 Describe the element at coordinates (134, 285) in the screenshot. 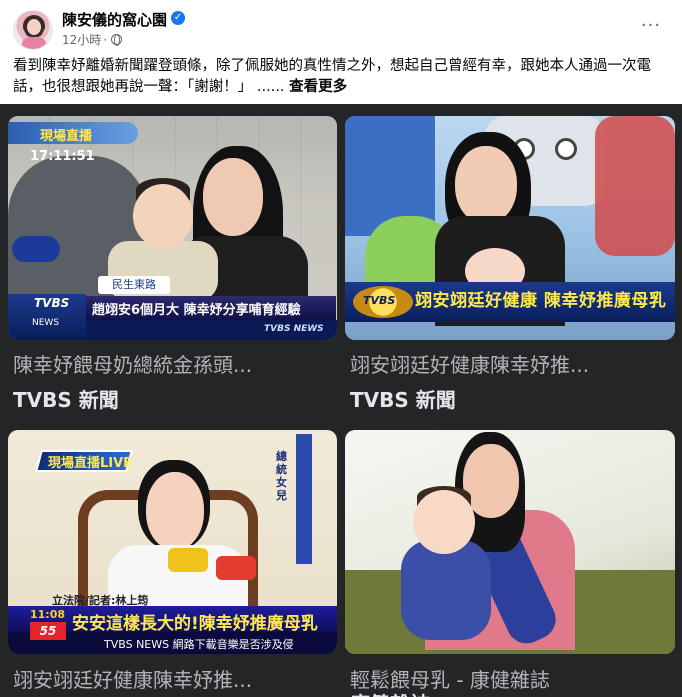

I see `location-label: 民生東路` at that location.